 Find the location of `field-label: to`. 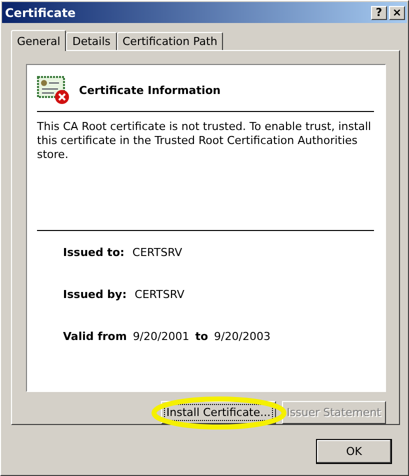

field-label: to is located at coordinates (201, 336).